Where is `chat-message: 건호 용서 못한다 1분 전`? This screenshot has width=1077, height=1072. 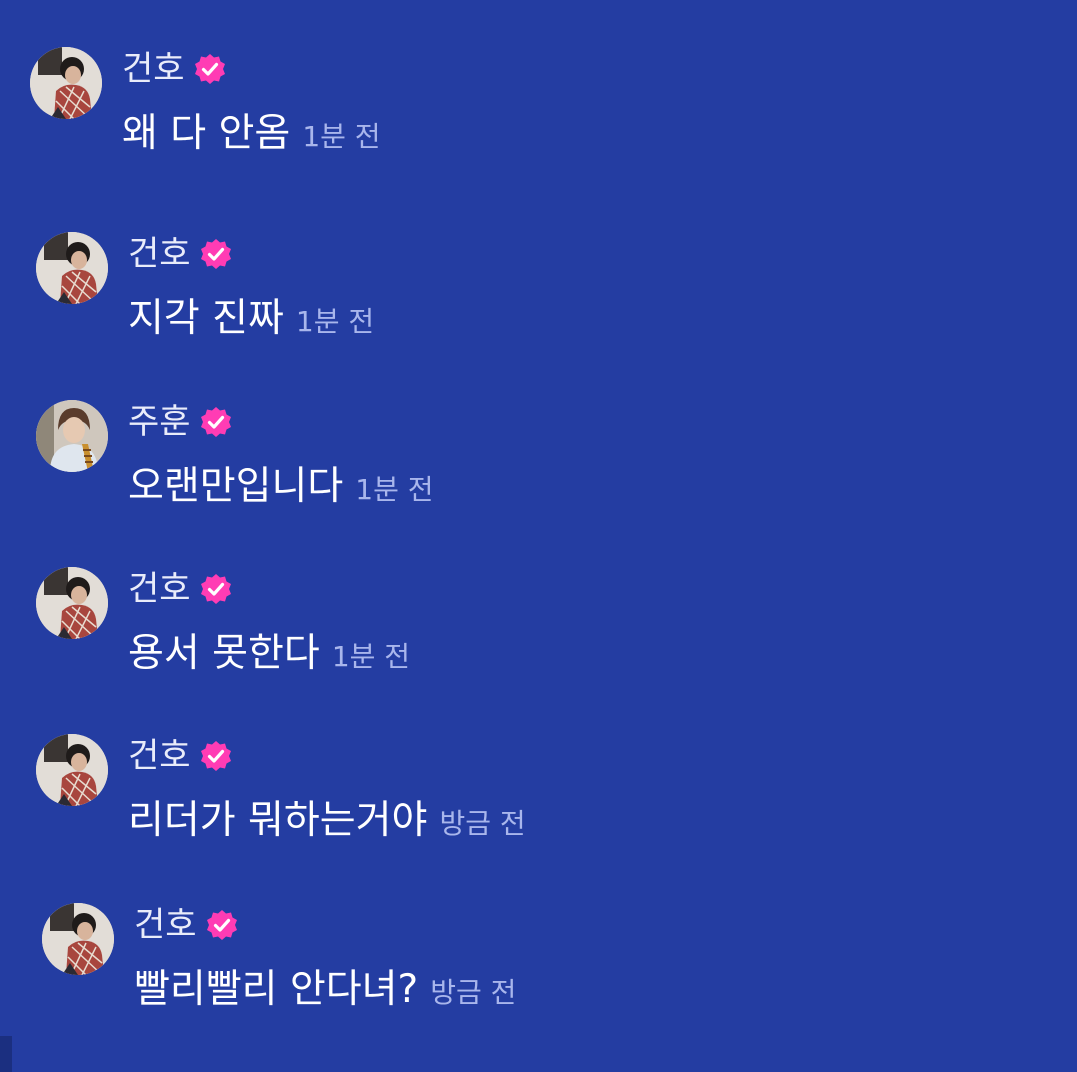 chat-message: 건호 용서 못한다 1분 전 is located at coordinates (486, 632).